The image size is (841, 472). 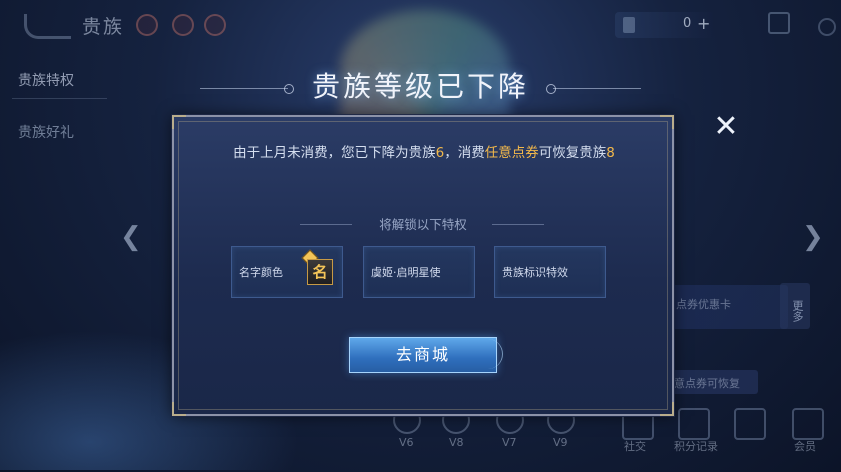 What do you see at coordinates (560, 442) in the screenshot?
I see `vip-label: V9` at bounding box center [560, 442].